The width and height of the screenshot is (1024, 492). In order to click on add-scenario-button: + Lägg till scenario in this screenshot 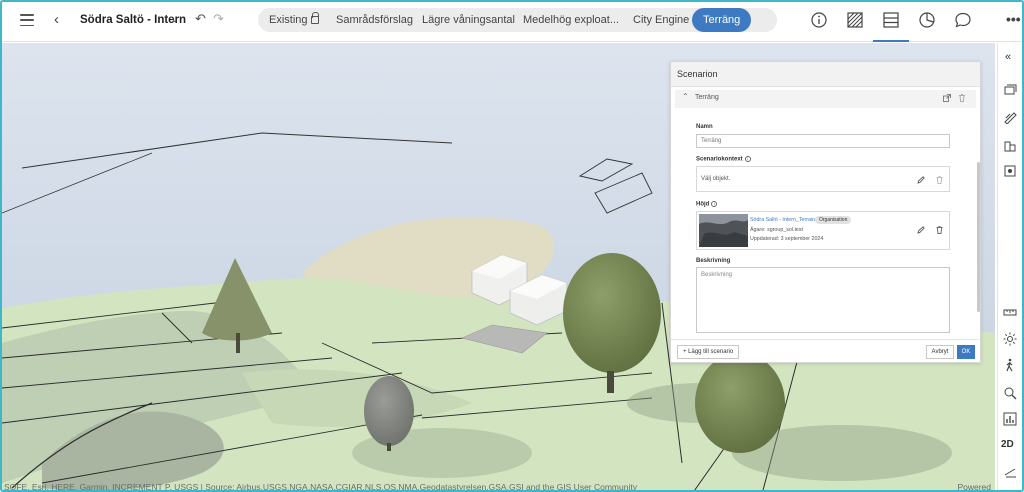, I will do `click(708, 352)`.